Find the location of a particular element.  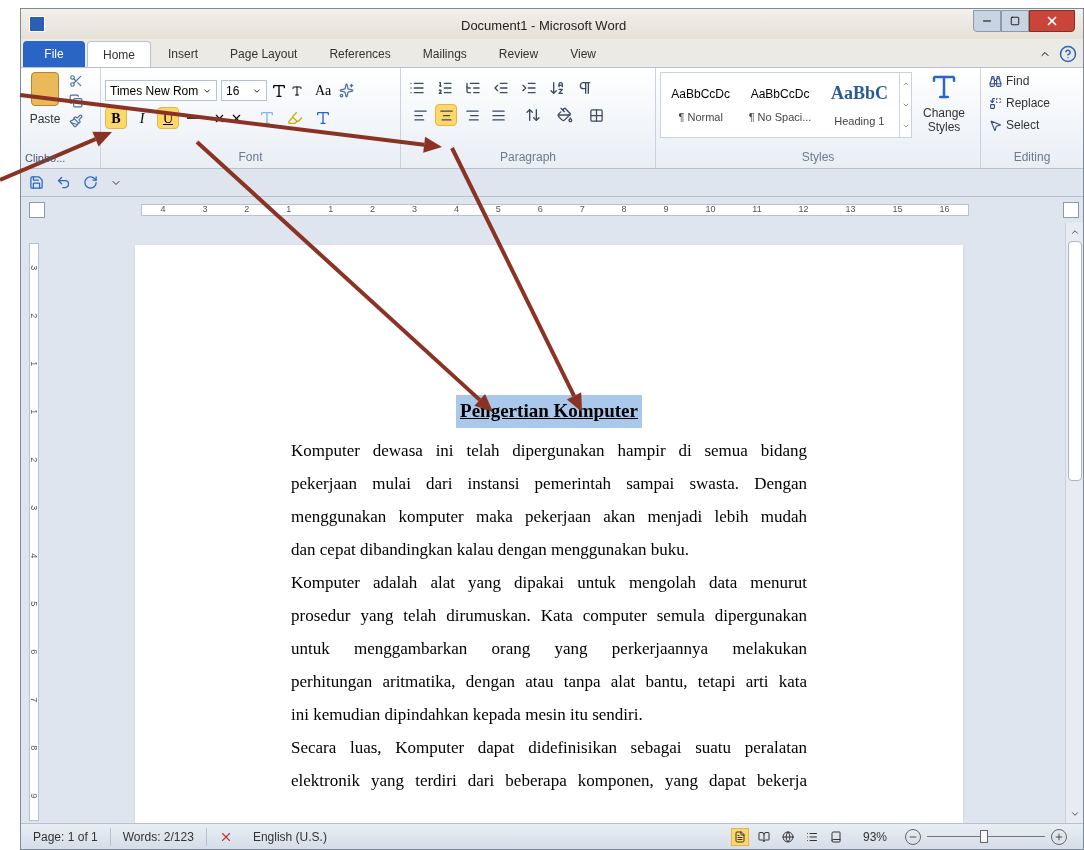

numbered-list-icon is located at coordinates (445, 88).